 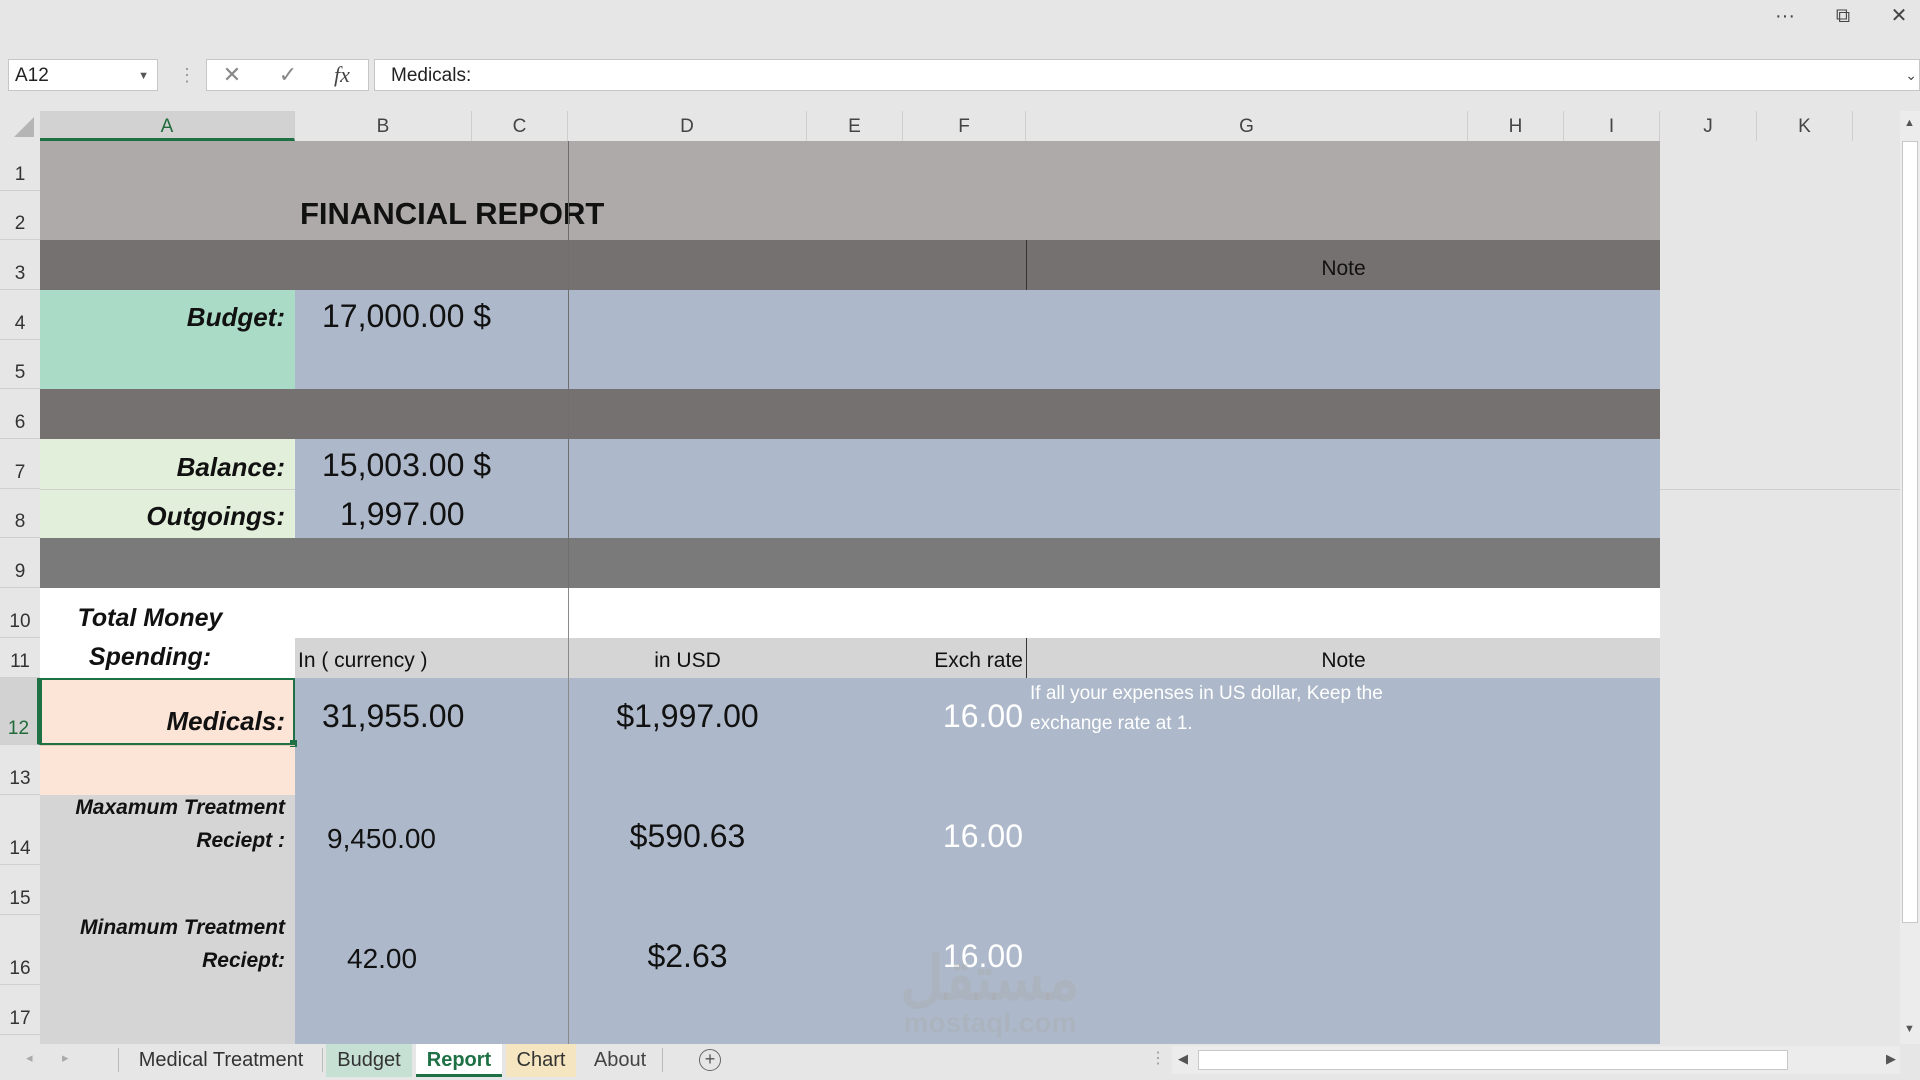 What do you see at coordinates (1493, 1060) in the screenshot?
I see `horizontal-scroll-thumb` at bounding box center [1493, 1060].